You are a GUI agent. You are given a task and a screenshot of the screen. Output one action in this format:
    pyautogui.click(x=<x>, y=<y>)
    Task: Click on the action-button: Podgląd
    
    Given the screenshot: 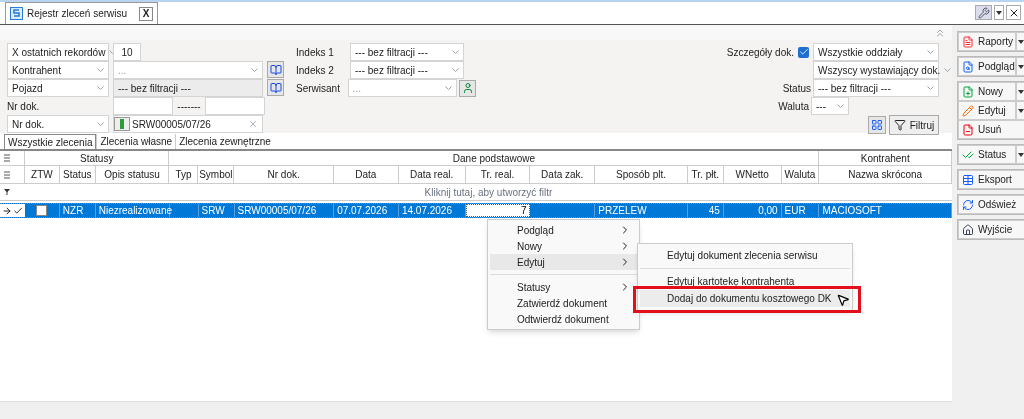 What is the action you would take?
    pyautogui.click(x=987, y=66)
    